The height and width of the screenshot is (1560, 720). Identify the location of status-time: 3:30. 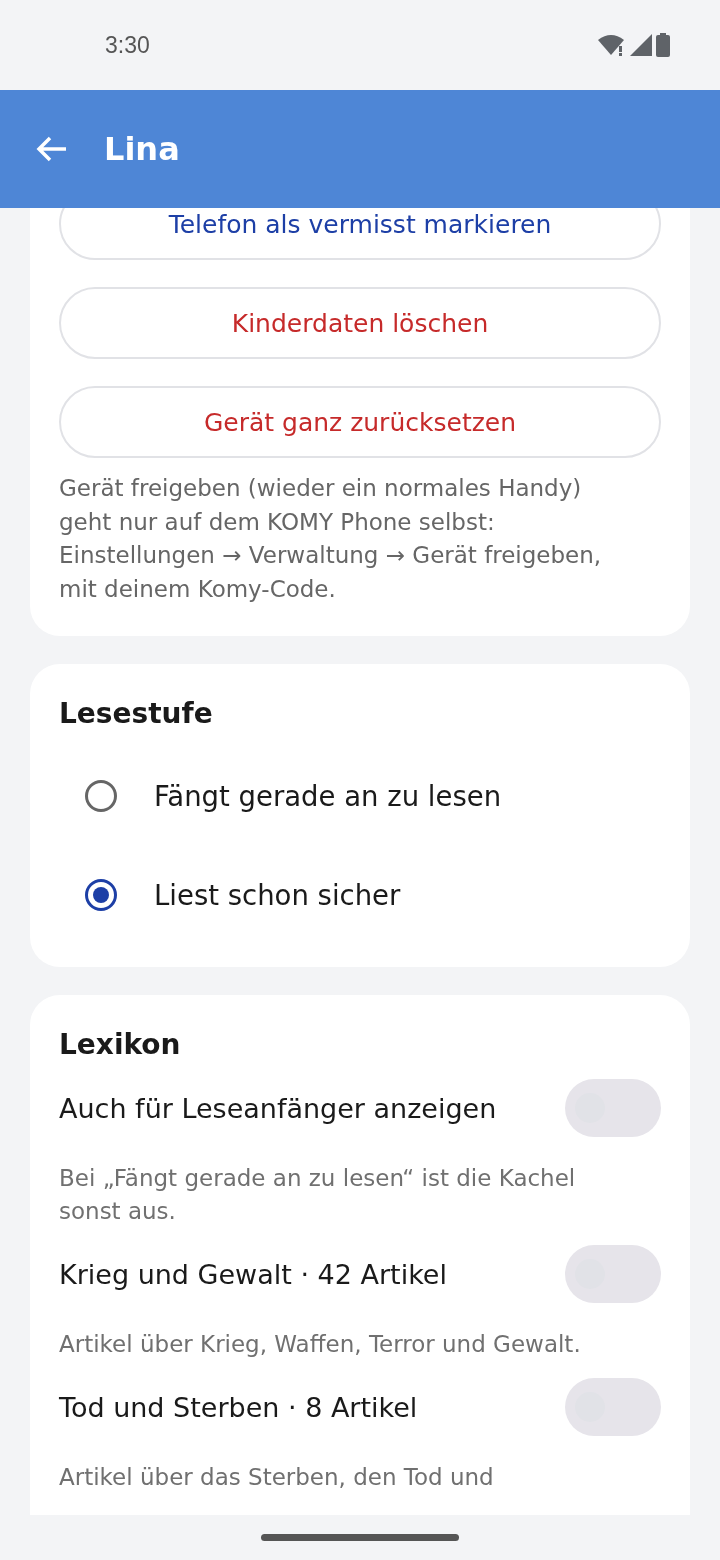
(127, 45).